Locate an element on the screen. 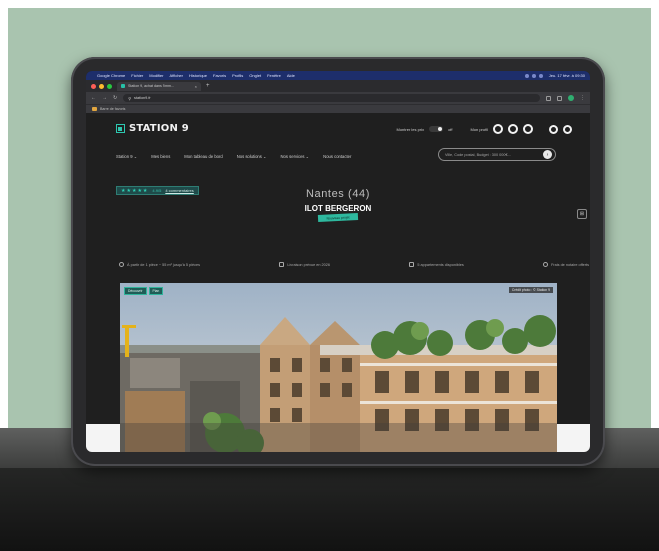  favorites-icon is located at coordinates (513, 129).